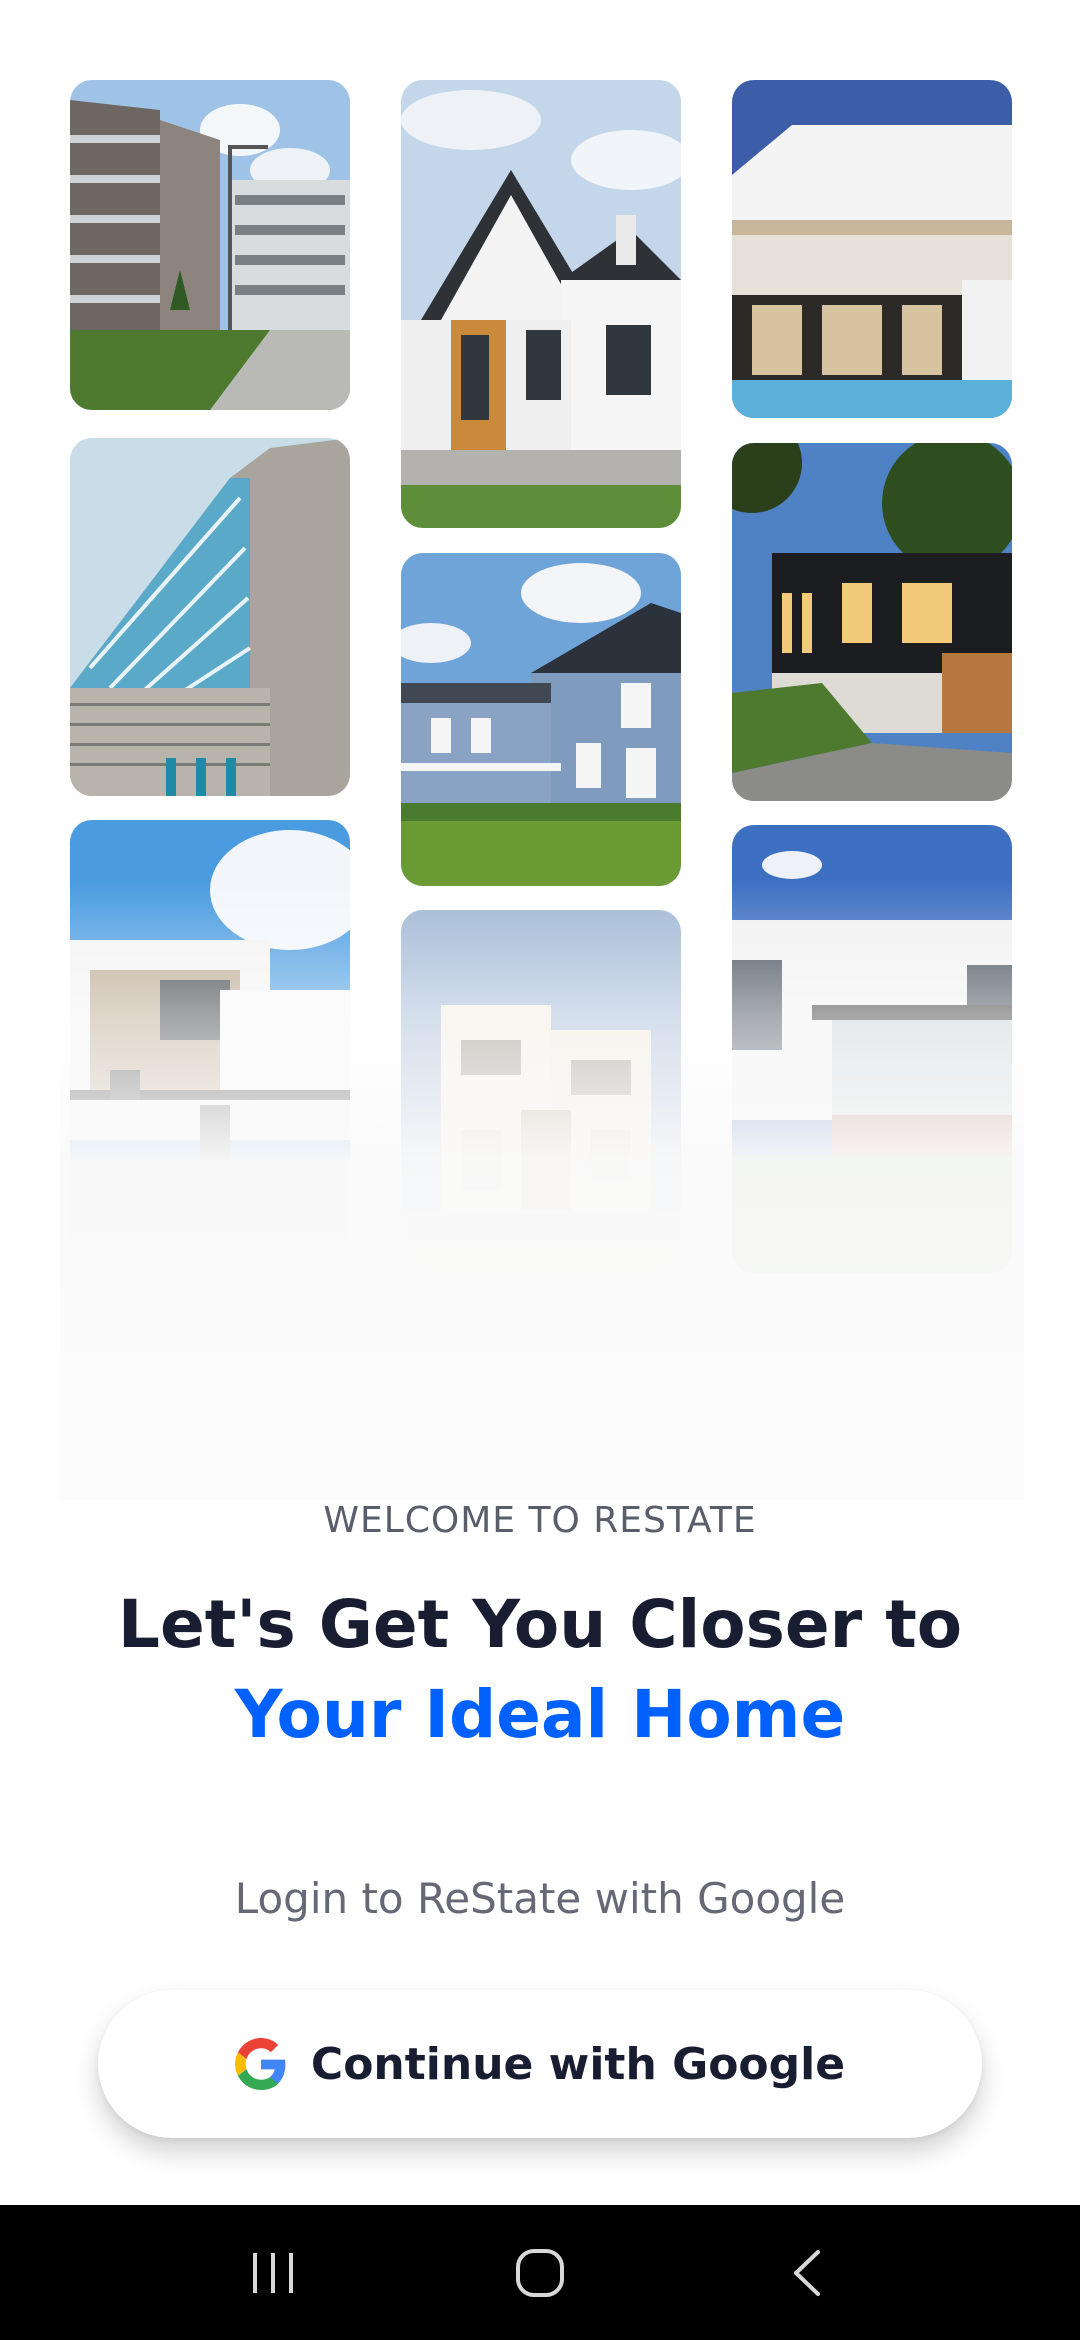  What do you see at coordinates (540, 1898) in the screenshot?
I see `login-hint: Login to ReState with Google` at bounding box center [540, 1898].